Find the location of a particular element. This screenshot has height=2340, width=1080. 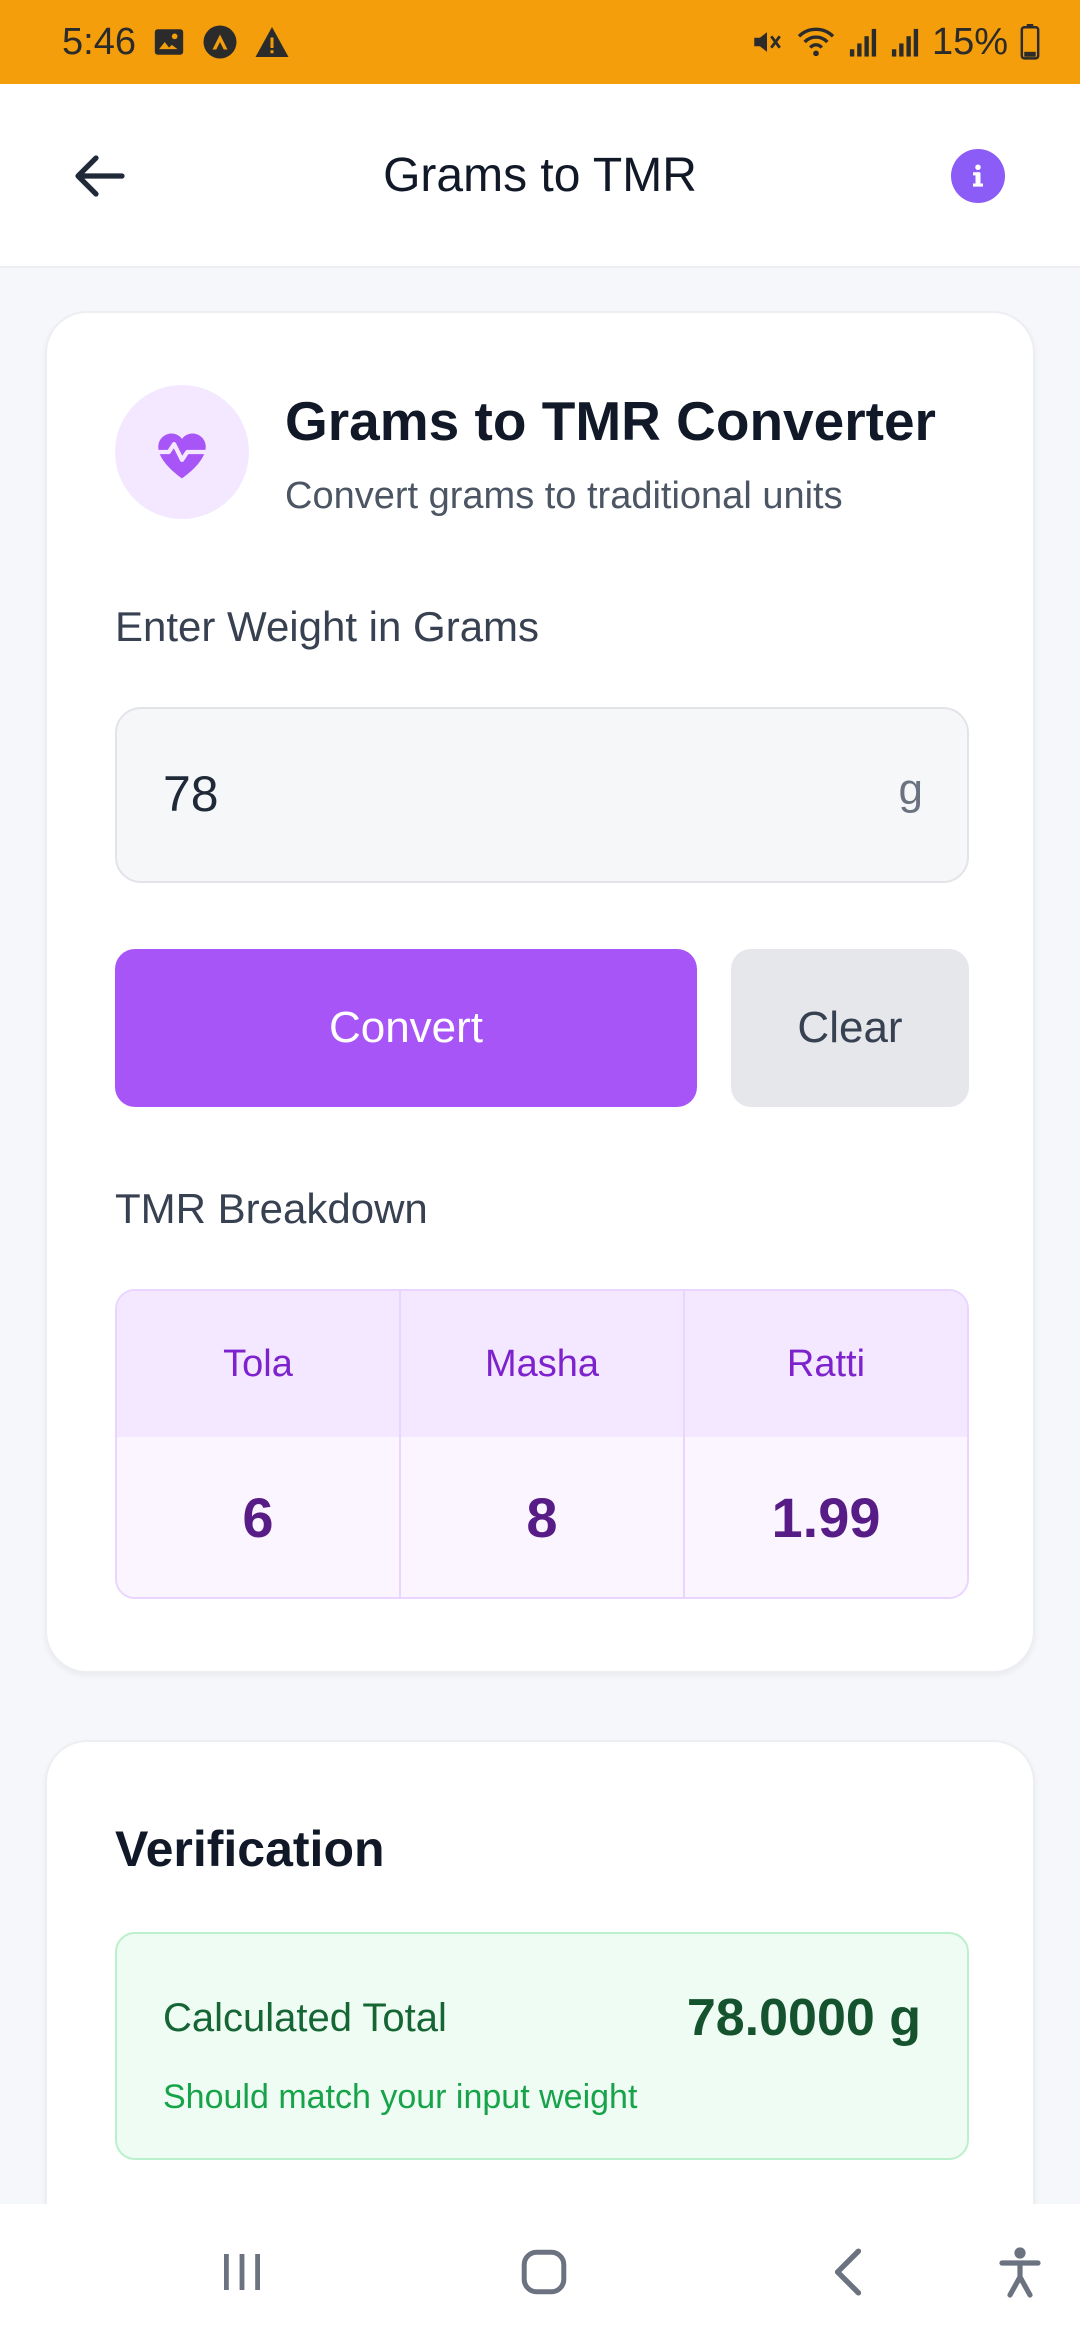

chevron-left-icon is located at coordinates (848, 2272).